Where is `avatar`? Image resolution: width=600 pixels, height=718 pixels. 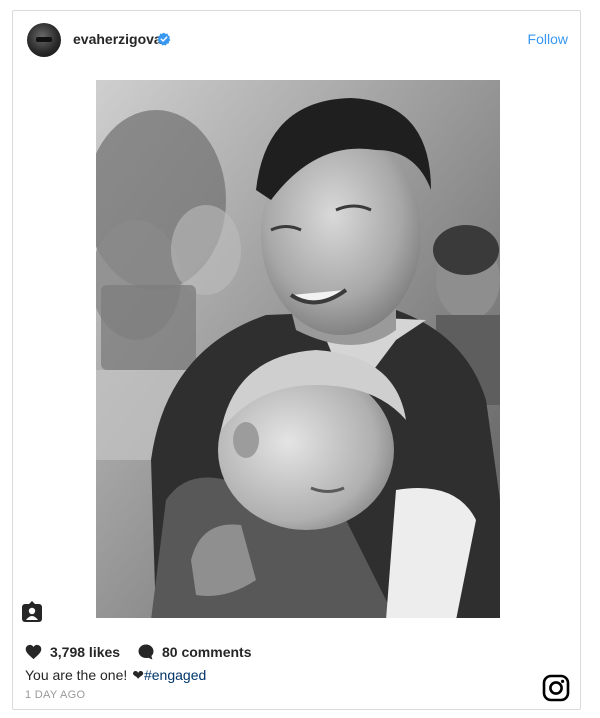
avatar is located at coordinates (44, 40).